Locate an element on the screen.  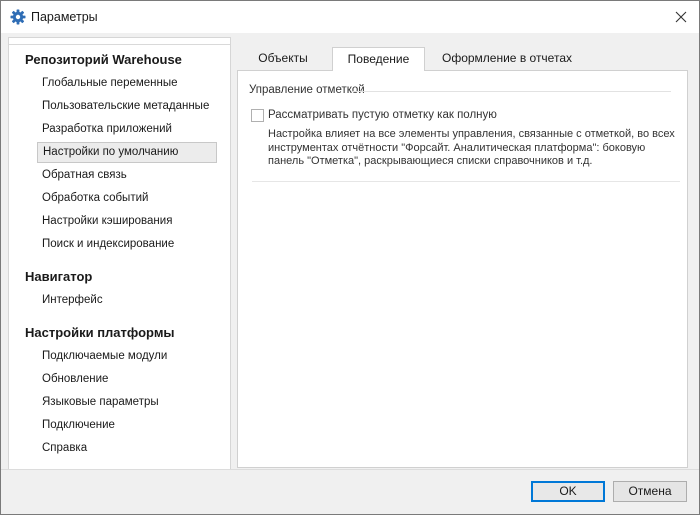
group-title: Управление отметкой is located at coordinates (307, 90).